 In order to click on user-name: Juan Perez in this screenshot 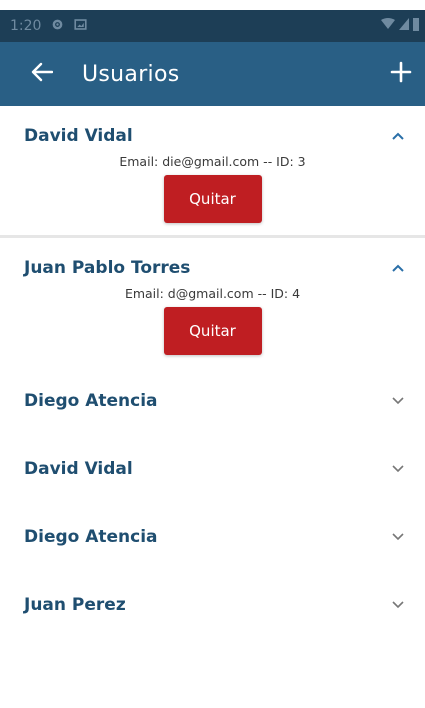, I will do `click(75, 605)`.